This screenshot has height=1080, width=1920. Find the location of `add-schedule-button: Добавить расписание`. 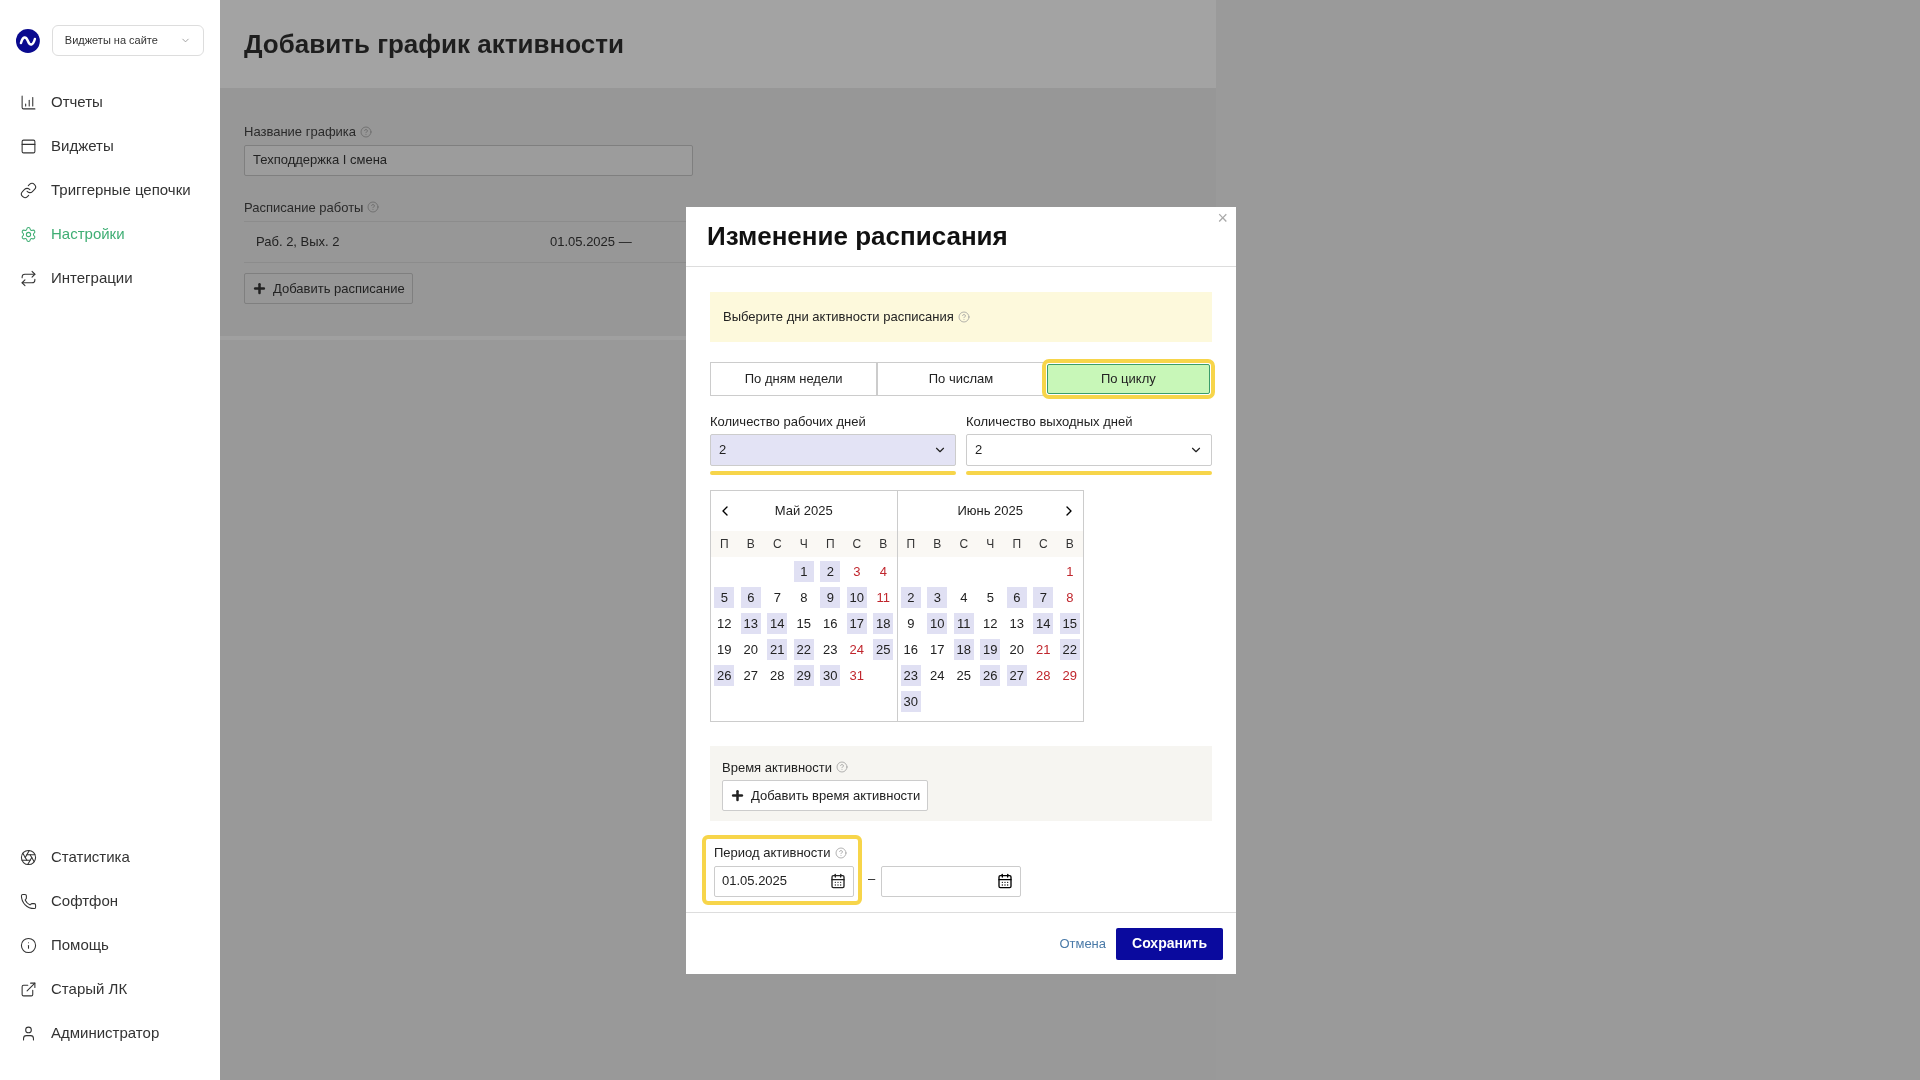

add-schedule-button: Добавить расписание is located at coordinates (328, 288).